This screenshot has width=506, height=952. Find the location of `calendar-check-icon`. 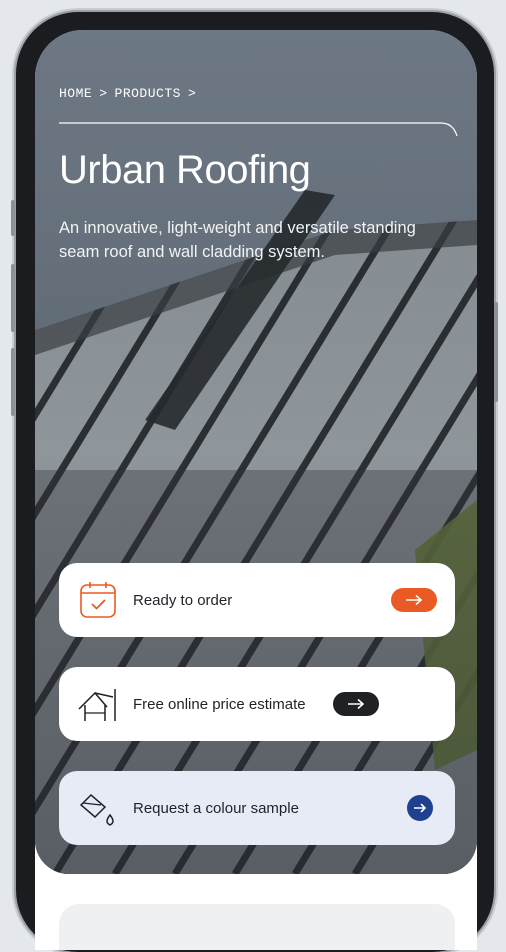

calendar-check-icon is located at coordinates (98, 600).